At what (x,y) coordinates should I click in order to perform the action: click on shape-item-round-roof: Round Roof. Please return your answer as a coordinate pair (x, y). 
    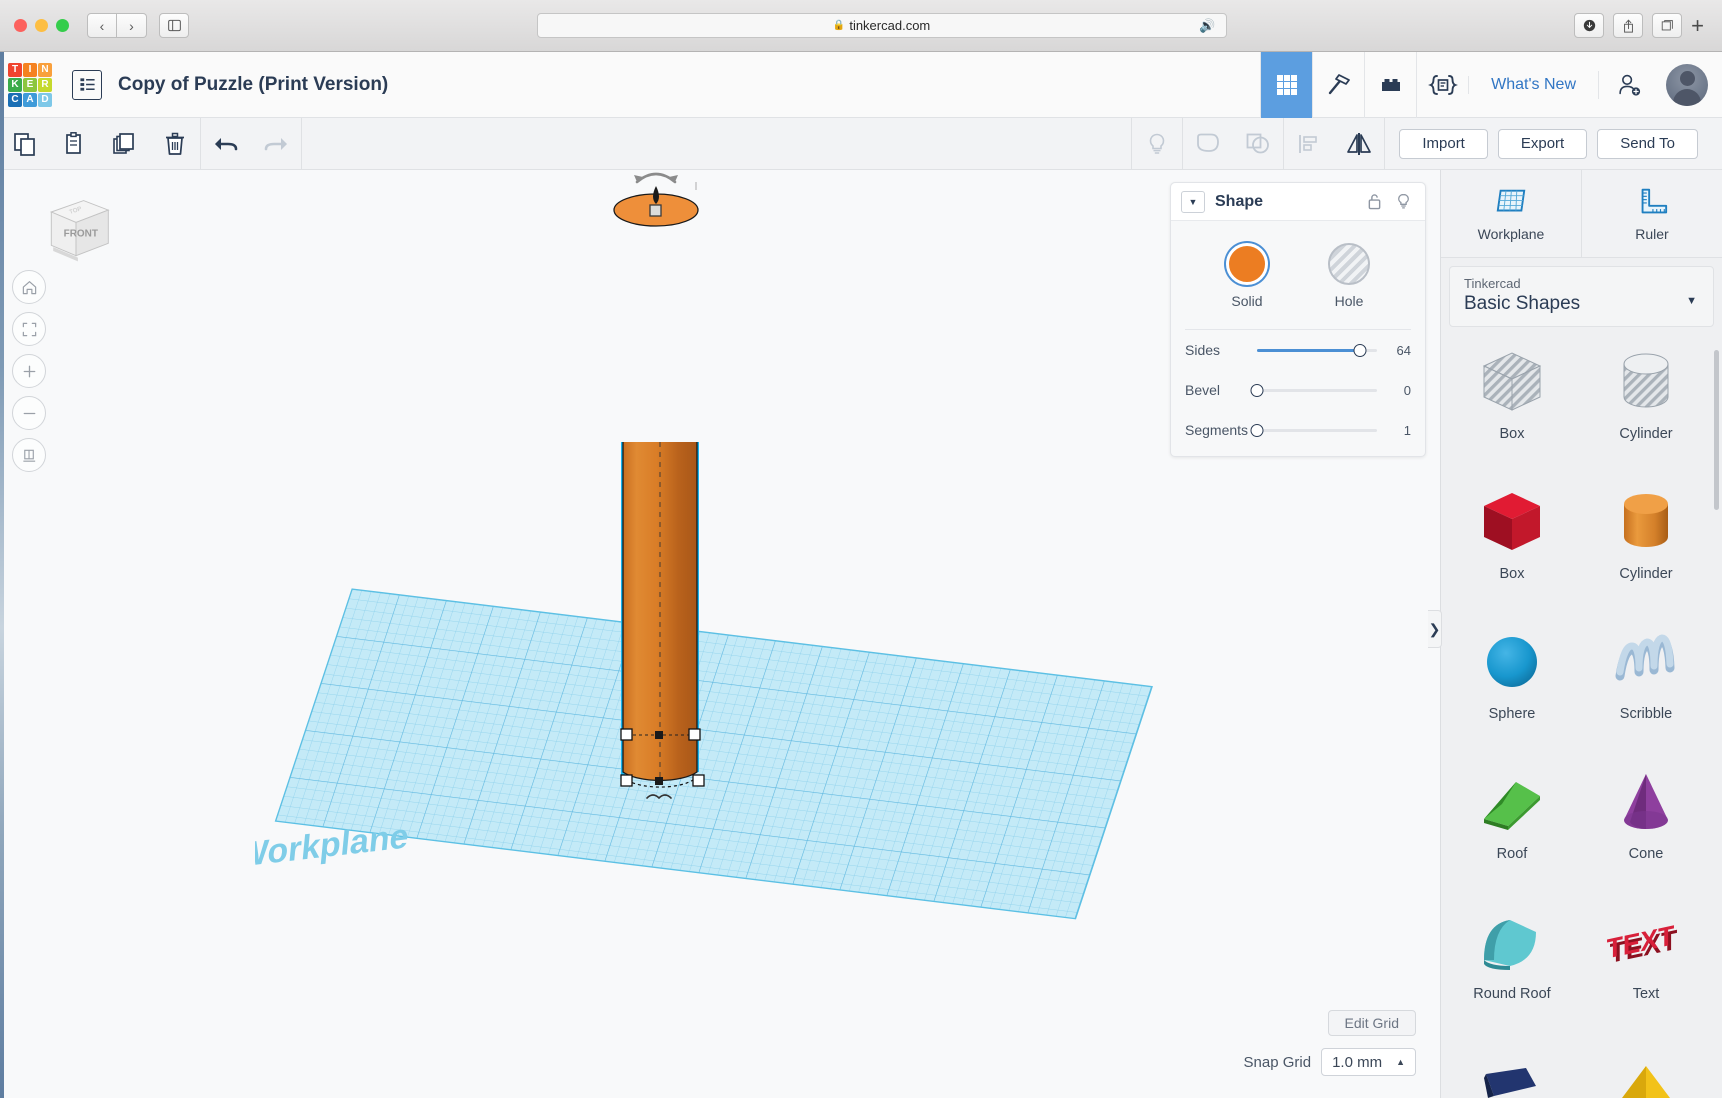
    Looking at the image, I should click on (1512, 956).